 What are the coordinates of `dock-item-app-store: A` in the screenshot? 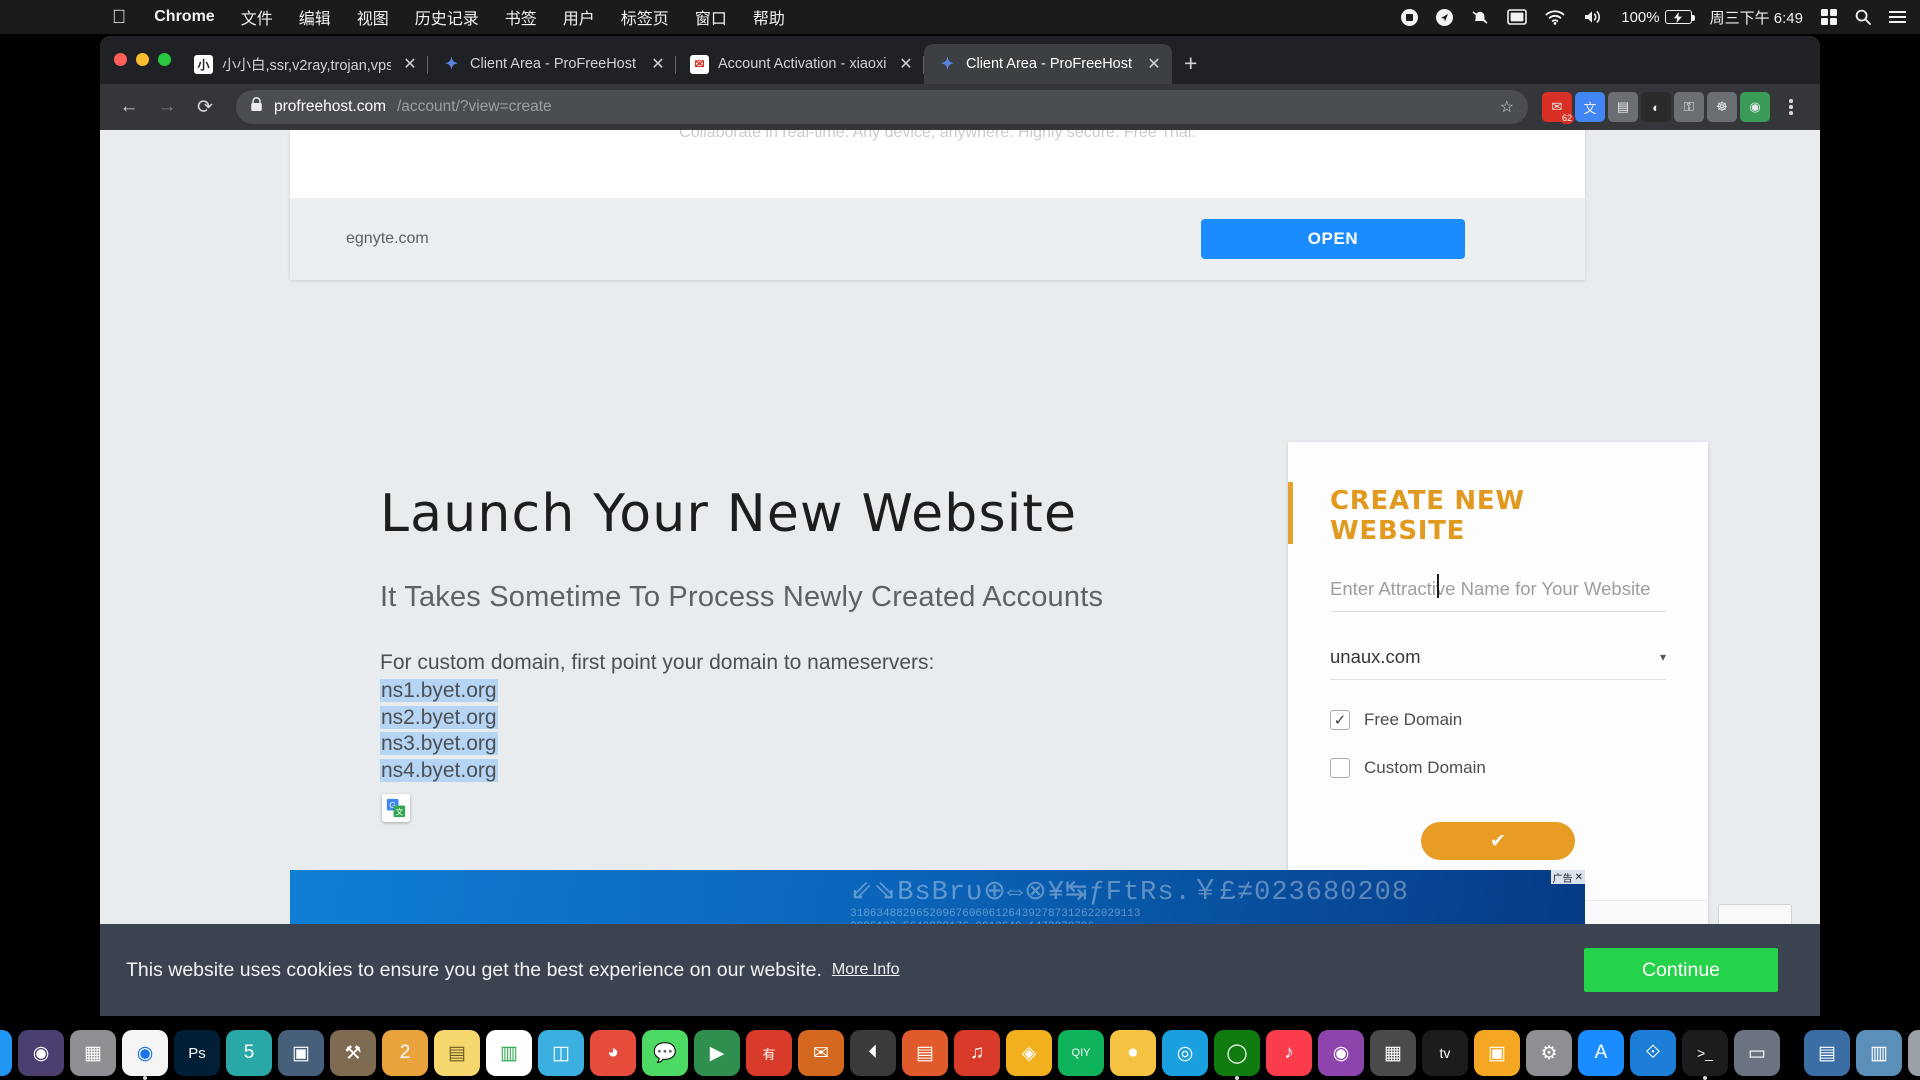 It's located at (1601, 1053).